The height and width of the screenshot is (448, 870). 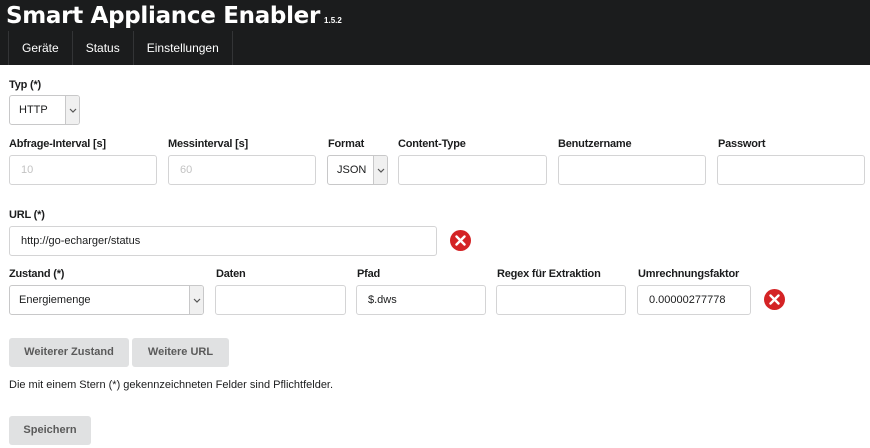 What do you see at coordinates (346, 144) in the screenshot?
I see `format-label: Format` at bounding box center [346, 144].